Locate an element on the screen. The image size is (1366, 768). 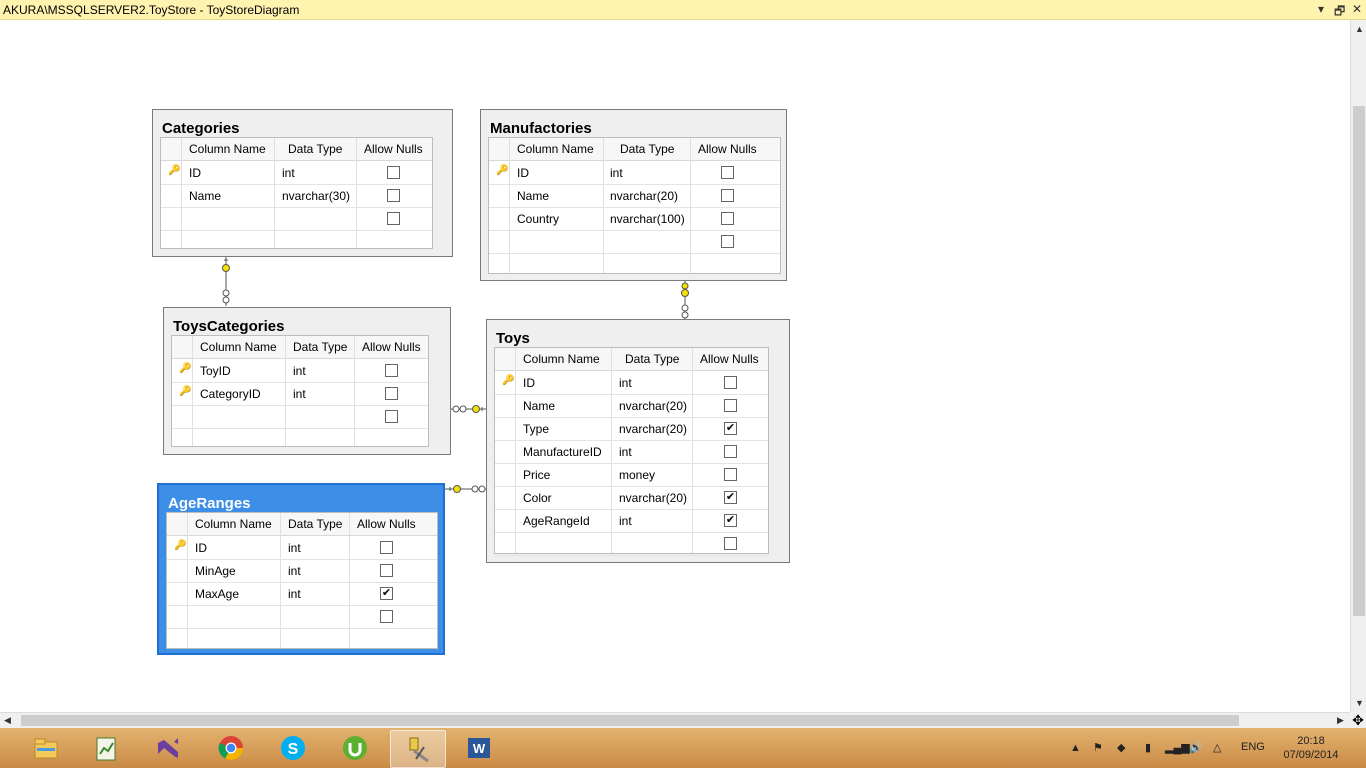
table-row: Type nvarchar(20) ✔ is located at coordinates (631, 429).